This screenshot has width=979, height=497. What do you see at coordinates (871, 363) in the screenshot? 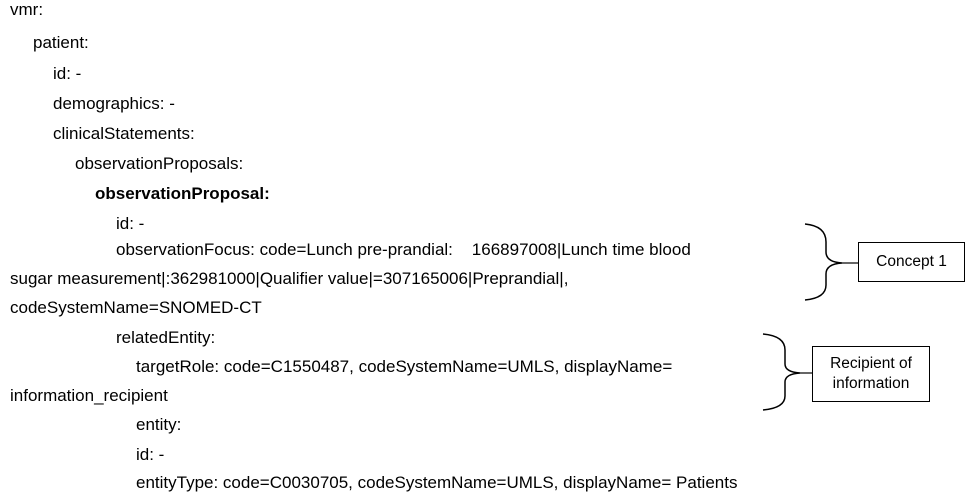
I see `recipient-label-line1: Recipient of` at bounding box center [871, 363].